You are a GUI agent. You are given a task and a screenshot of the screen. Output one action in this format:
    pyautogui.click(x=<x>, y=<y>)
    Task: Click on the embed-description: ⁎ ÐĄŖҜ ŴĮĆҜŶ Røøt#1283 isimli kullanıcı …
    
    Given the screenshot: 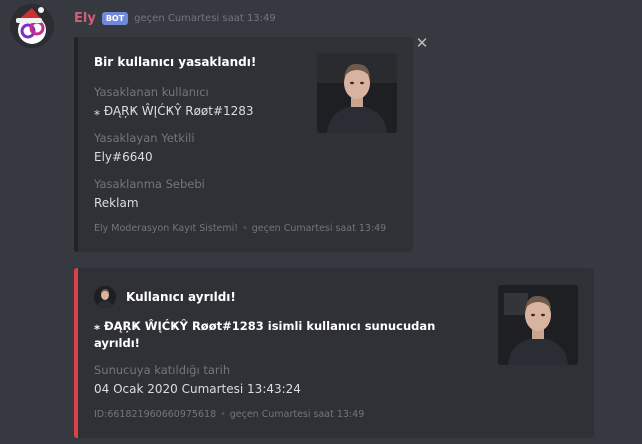 What is the action you would take?
    pyautogui.click(x=265, y=334)
    